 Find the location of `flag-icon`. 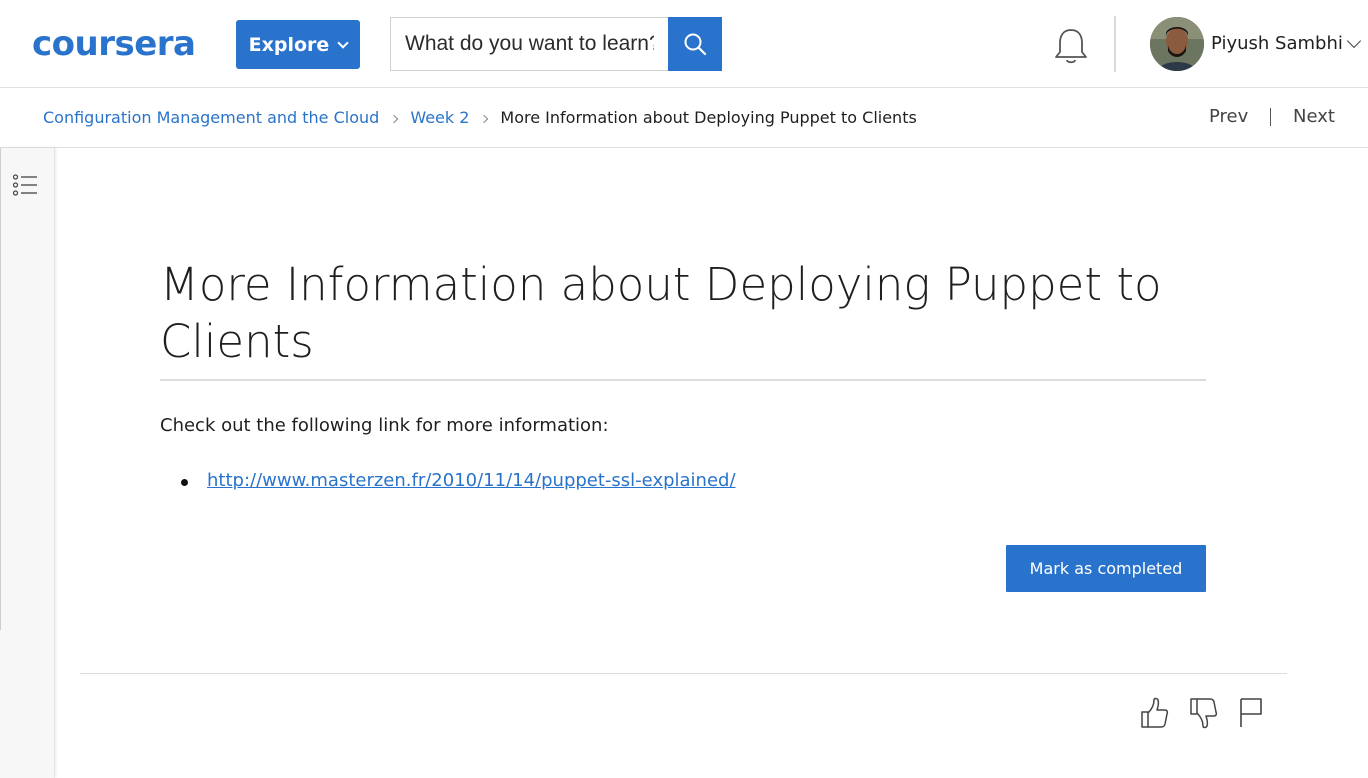

flag-icon is located at coordinates (1252, 713).